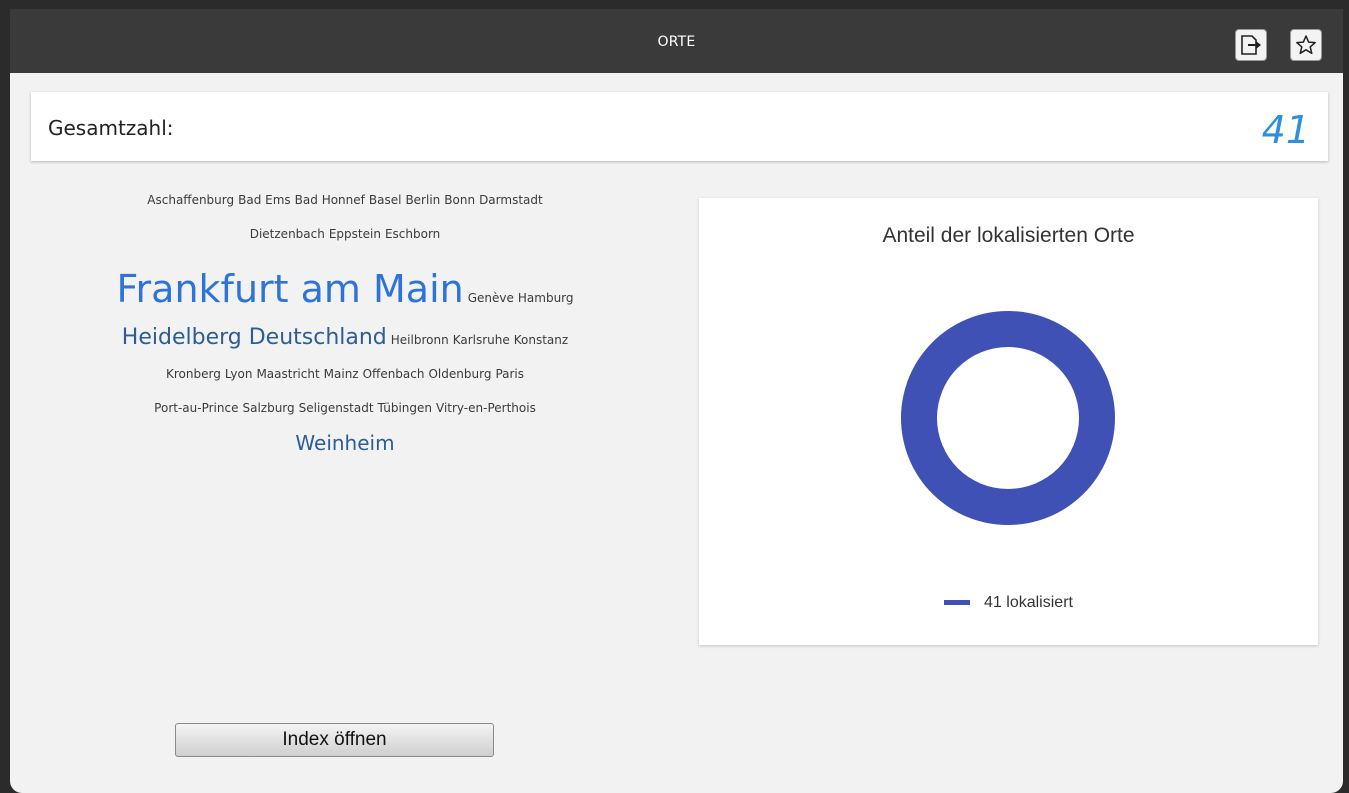 The height and width of the screenshot is (793, 1349). I want to click on place-link: Offenbach, so click(394, 374).